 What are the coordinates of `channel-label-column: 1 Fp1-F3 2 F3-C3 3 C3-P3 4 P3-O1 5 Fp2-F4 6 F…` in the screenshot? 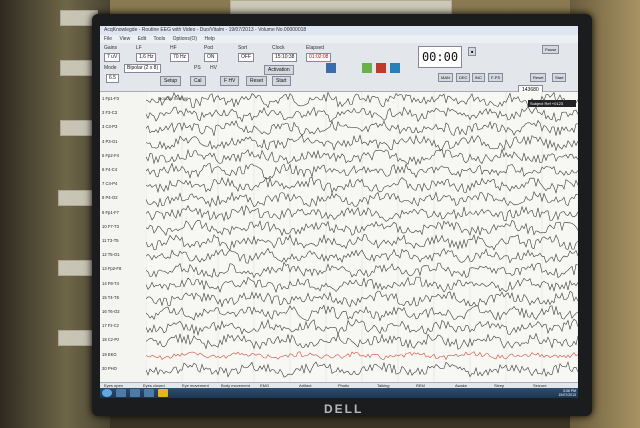 It's located at (123, 237).